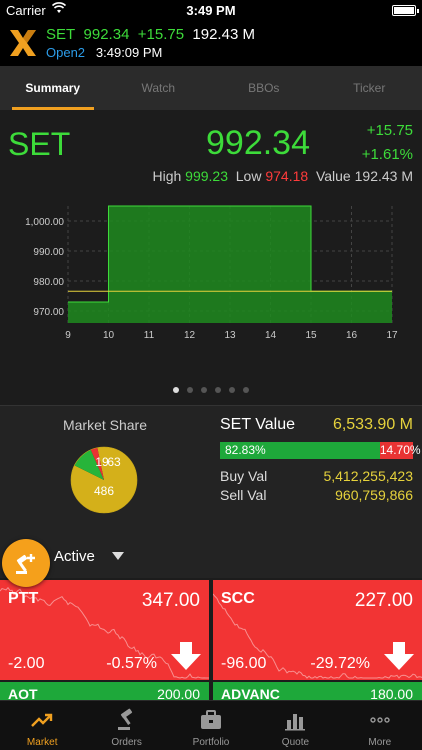  What do you see at coordinates (300, 450) in the screenshot?
I see `buy-ratio: 82.83%` at bounding box center [300, 450].